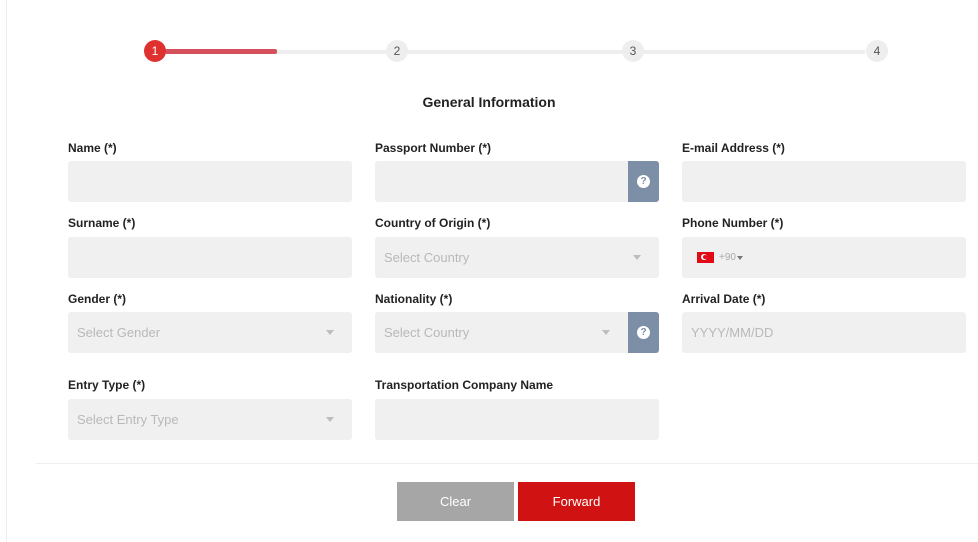 This screenshot has height=542, width=978. I want to click on surname-label: Surname (*), so click(102, 223).